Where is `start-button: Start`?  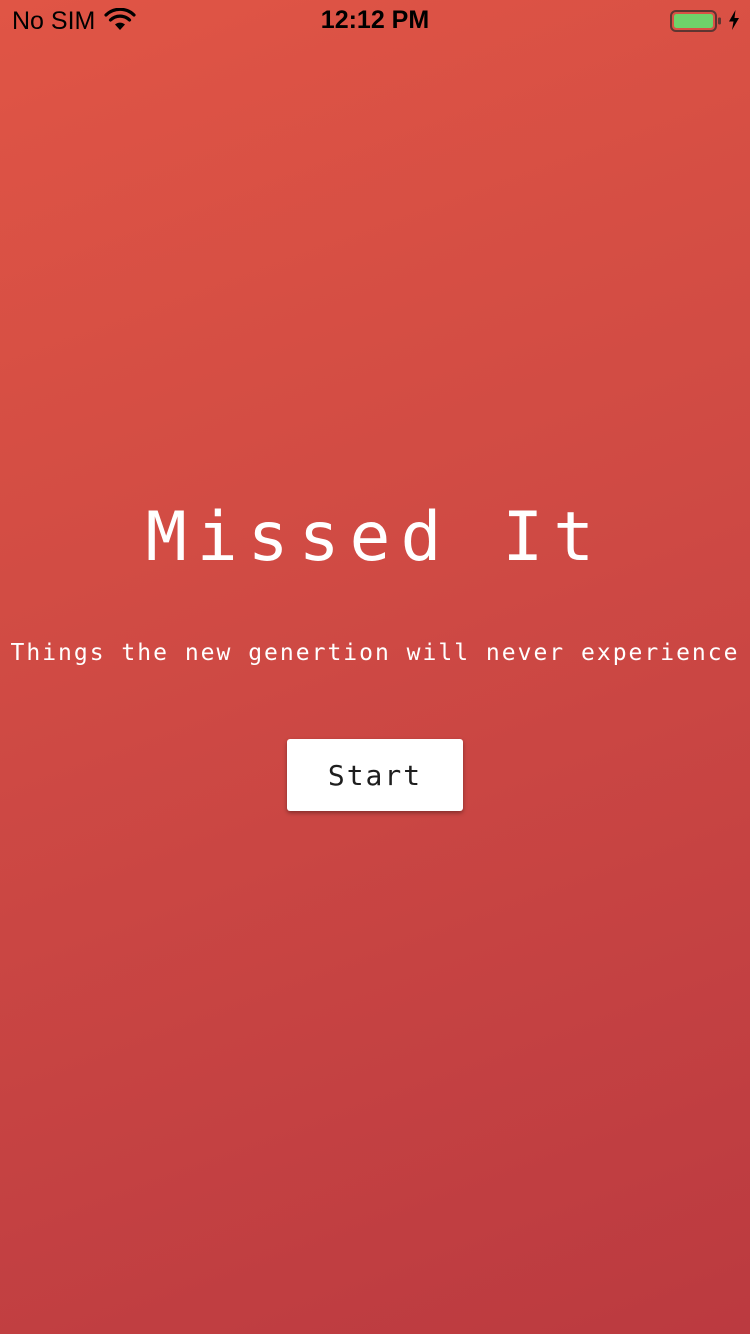 start-button: Start is located at coordinates (375, 775).